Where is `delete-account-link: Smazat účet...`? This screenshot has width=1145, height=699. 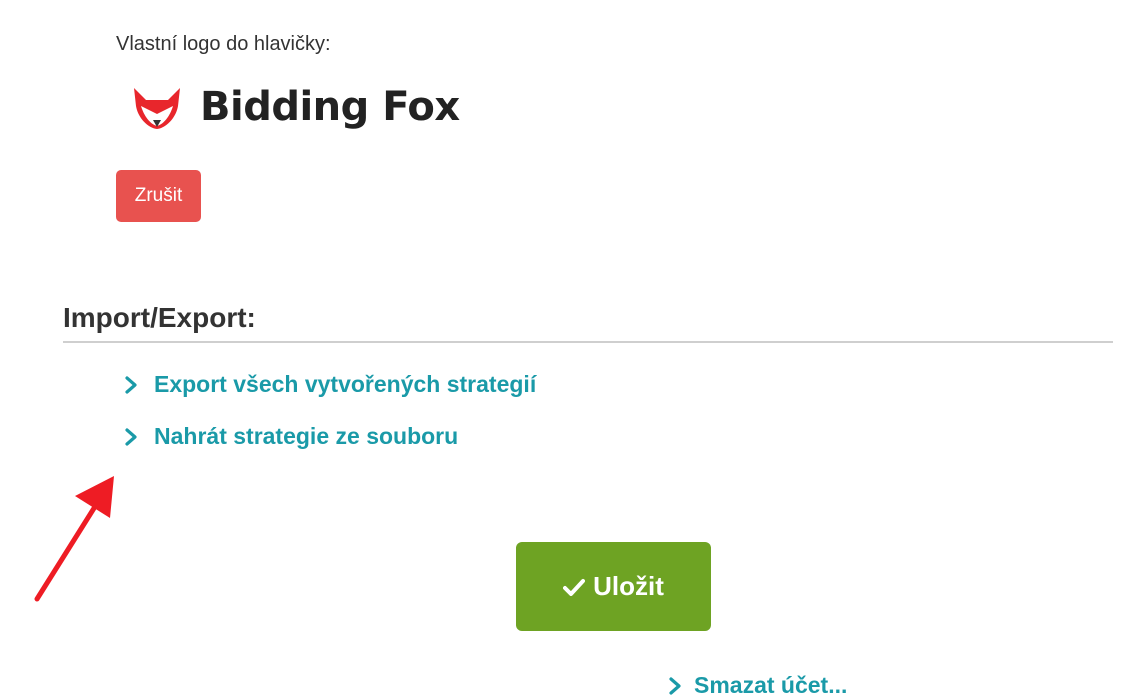 delete-account-link: Smazat účet... is located at coordinates (757, 685).